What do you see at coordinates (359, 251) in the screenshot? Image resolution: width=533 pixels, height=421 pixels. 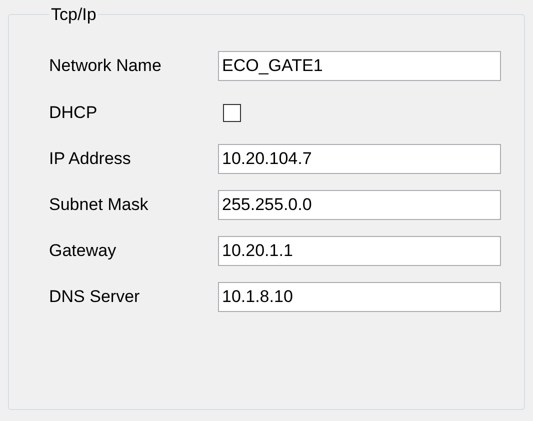 I see `input-field: 10.20.1.1` at bounding box center [359, 251].